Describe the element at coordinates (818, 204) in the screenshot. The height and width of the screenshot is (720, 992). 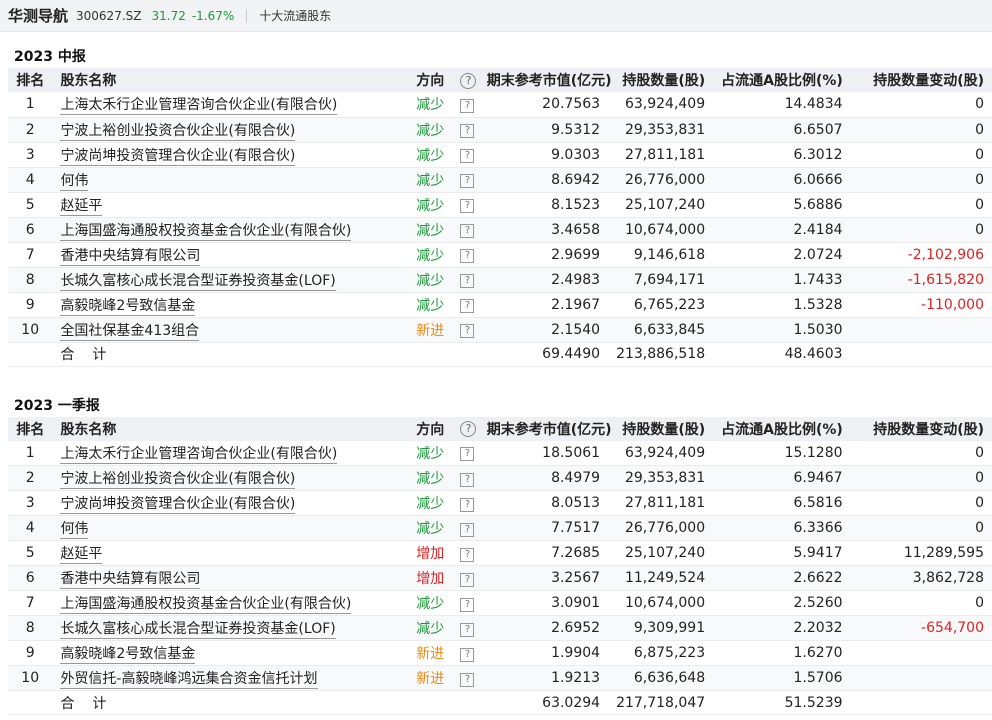
I see `float-ratio: 5.6886` at that location.